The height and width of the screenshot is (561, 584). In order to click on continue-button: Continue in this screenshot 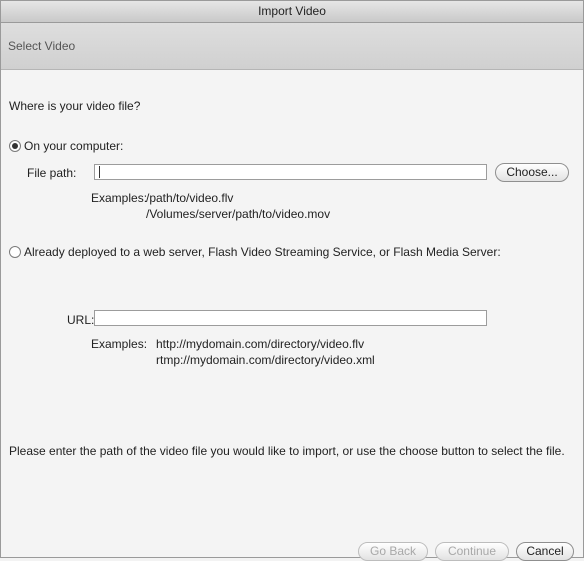, I will do `click(472, 551)`.